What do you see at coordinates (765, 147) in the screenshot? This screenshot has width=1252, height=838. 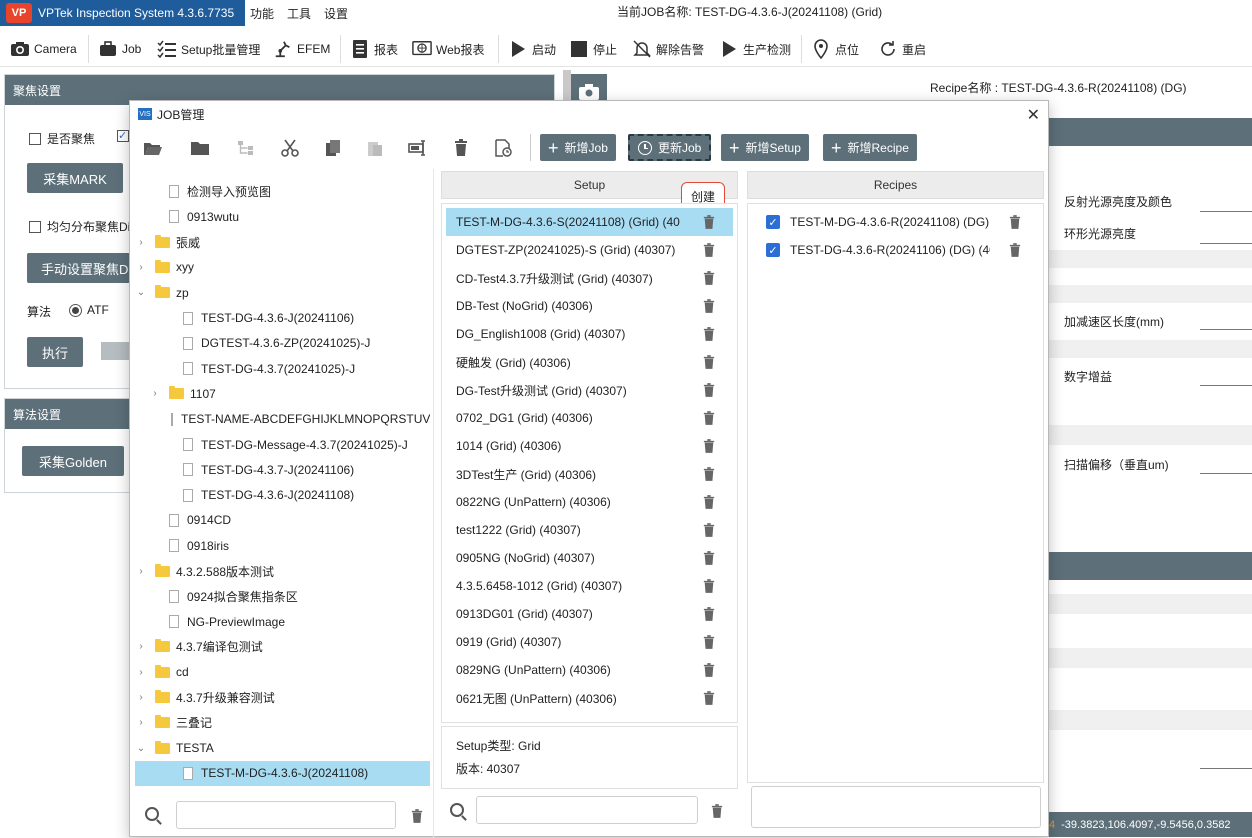 I see `new-setup-button: + 新增Setup` at bounding box center [765, 147].